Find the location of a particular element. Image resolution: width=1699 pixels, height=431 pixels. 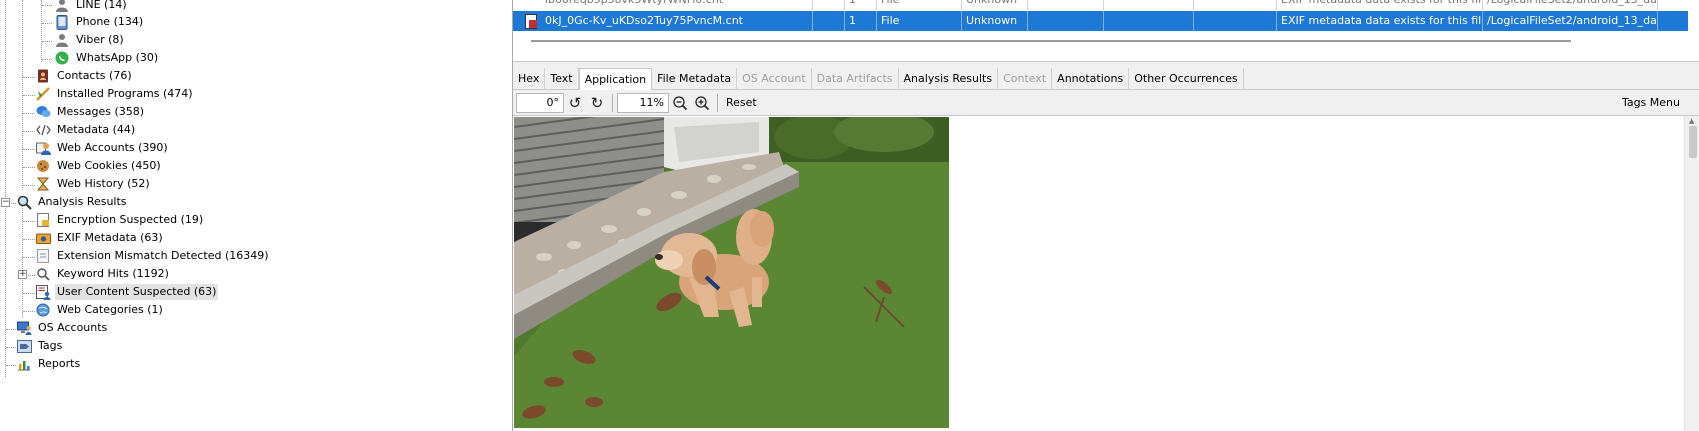

tab-text: Text is located at coordinates (562, 79).